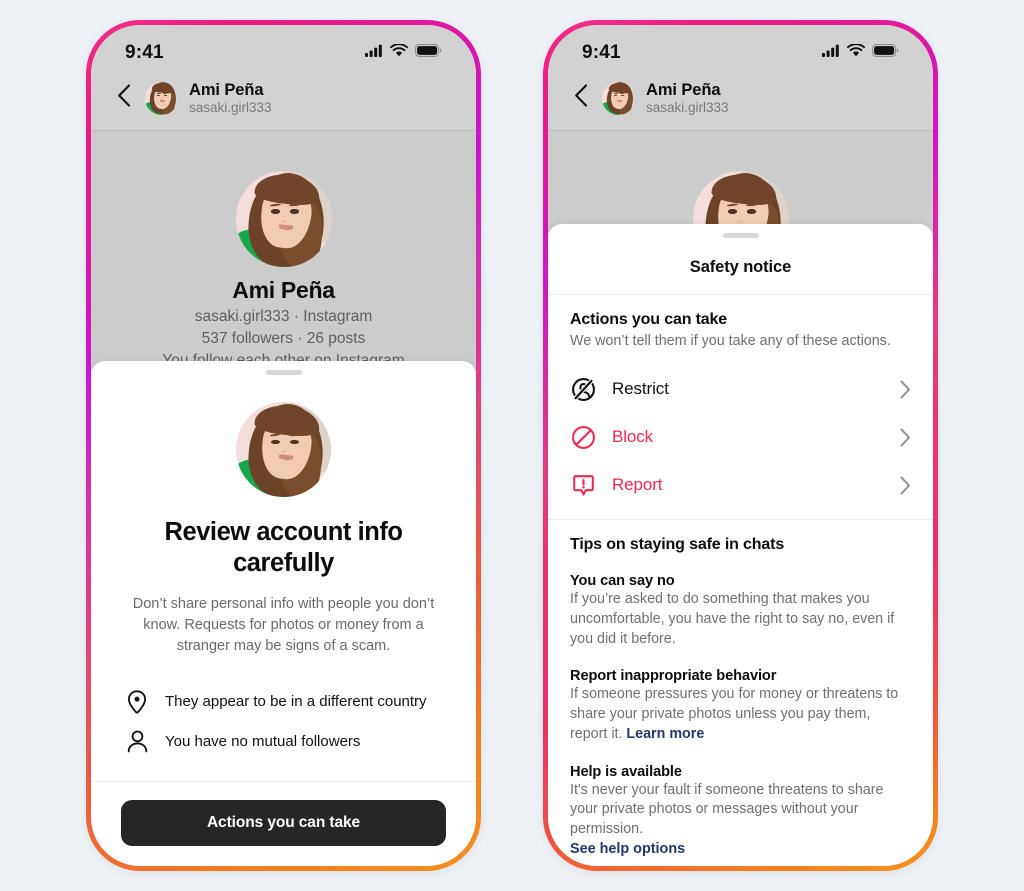  I want to click on list-item: They appear to be in a different country, so click(283, 702).